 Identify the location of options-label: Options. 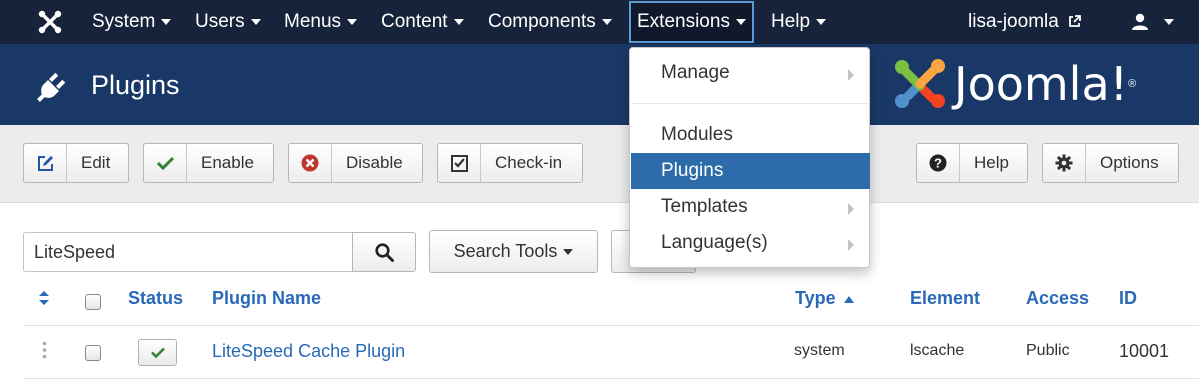
(1129, 162).